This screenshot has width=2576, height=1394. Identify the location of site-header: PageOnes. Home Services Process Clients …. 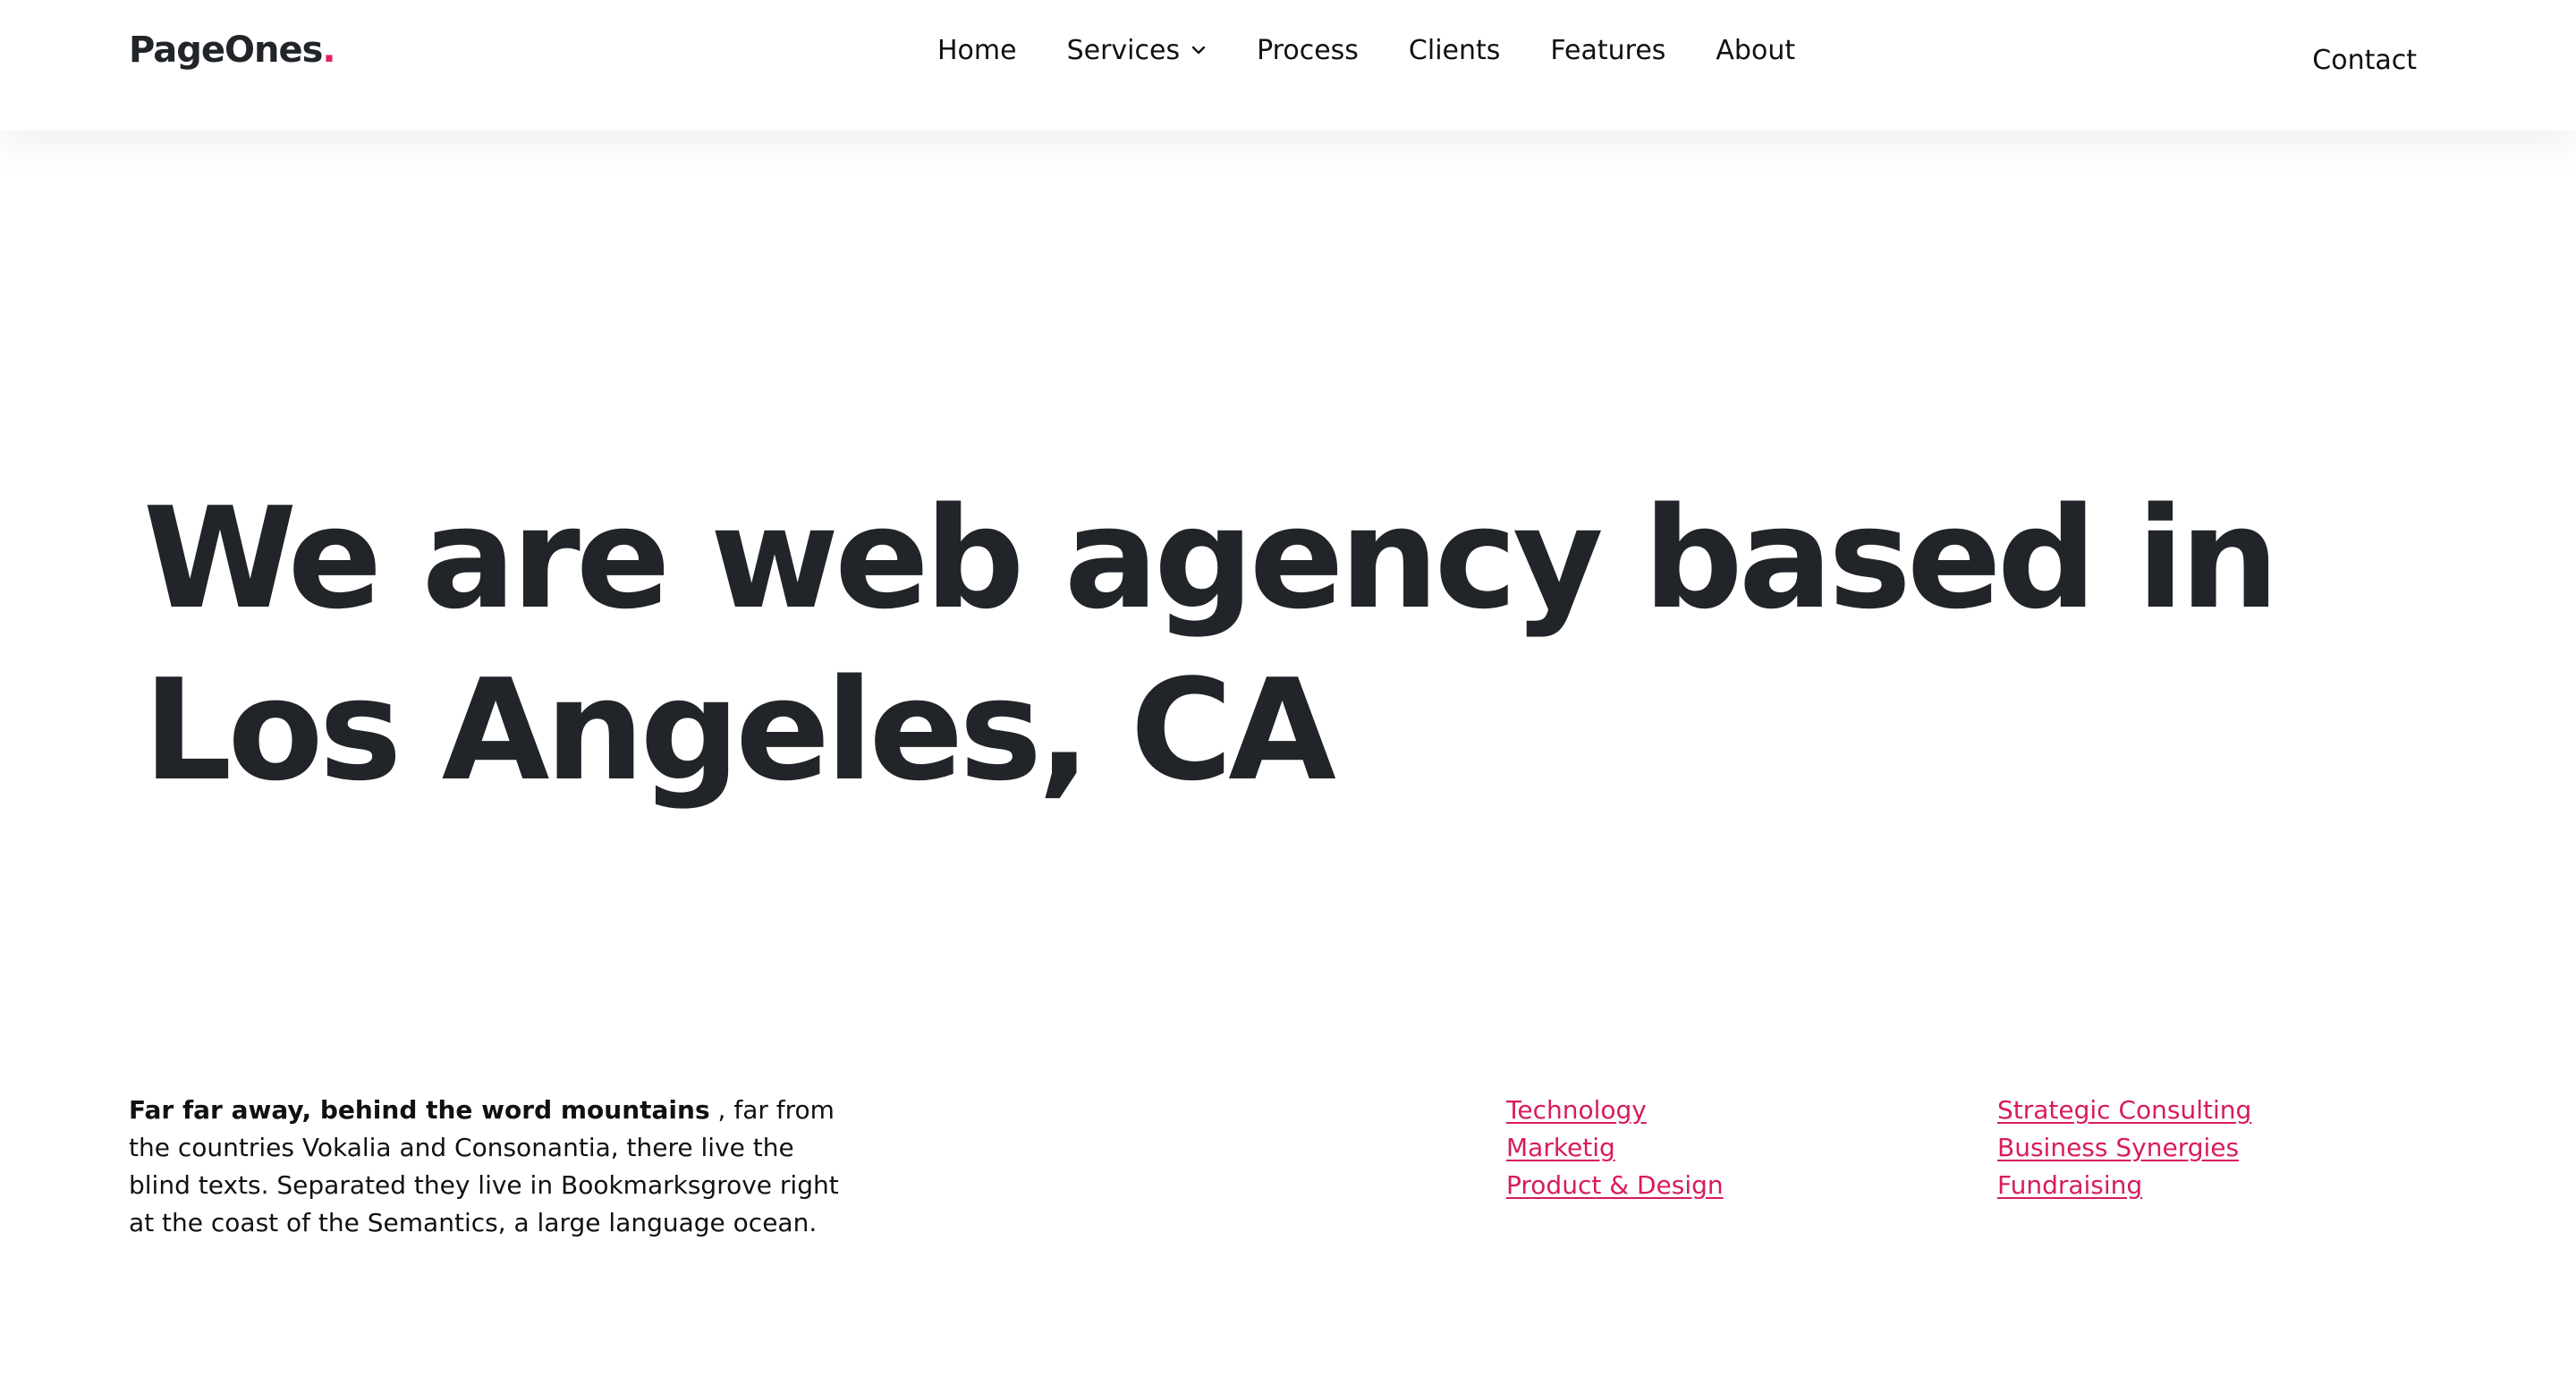
(1288, 65).